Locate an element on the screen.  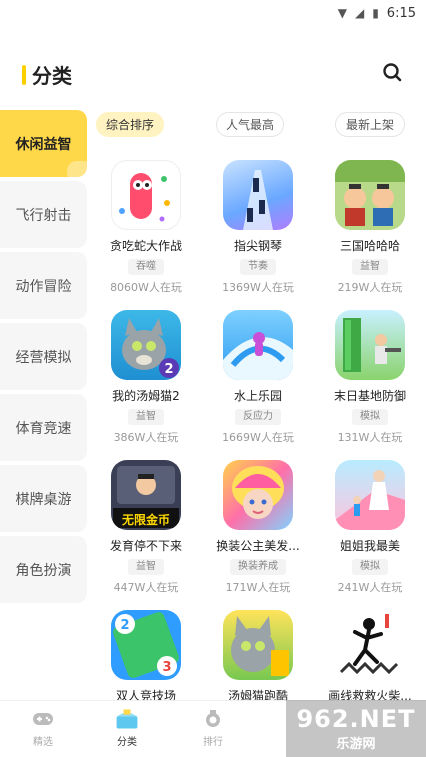
game-players: 131W人在玩 is located at coordinates (370, 437).